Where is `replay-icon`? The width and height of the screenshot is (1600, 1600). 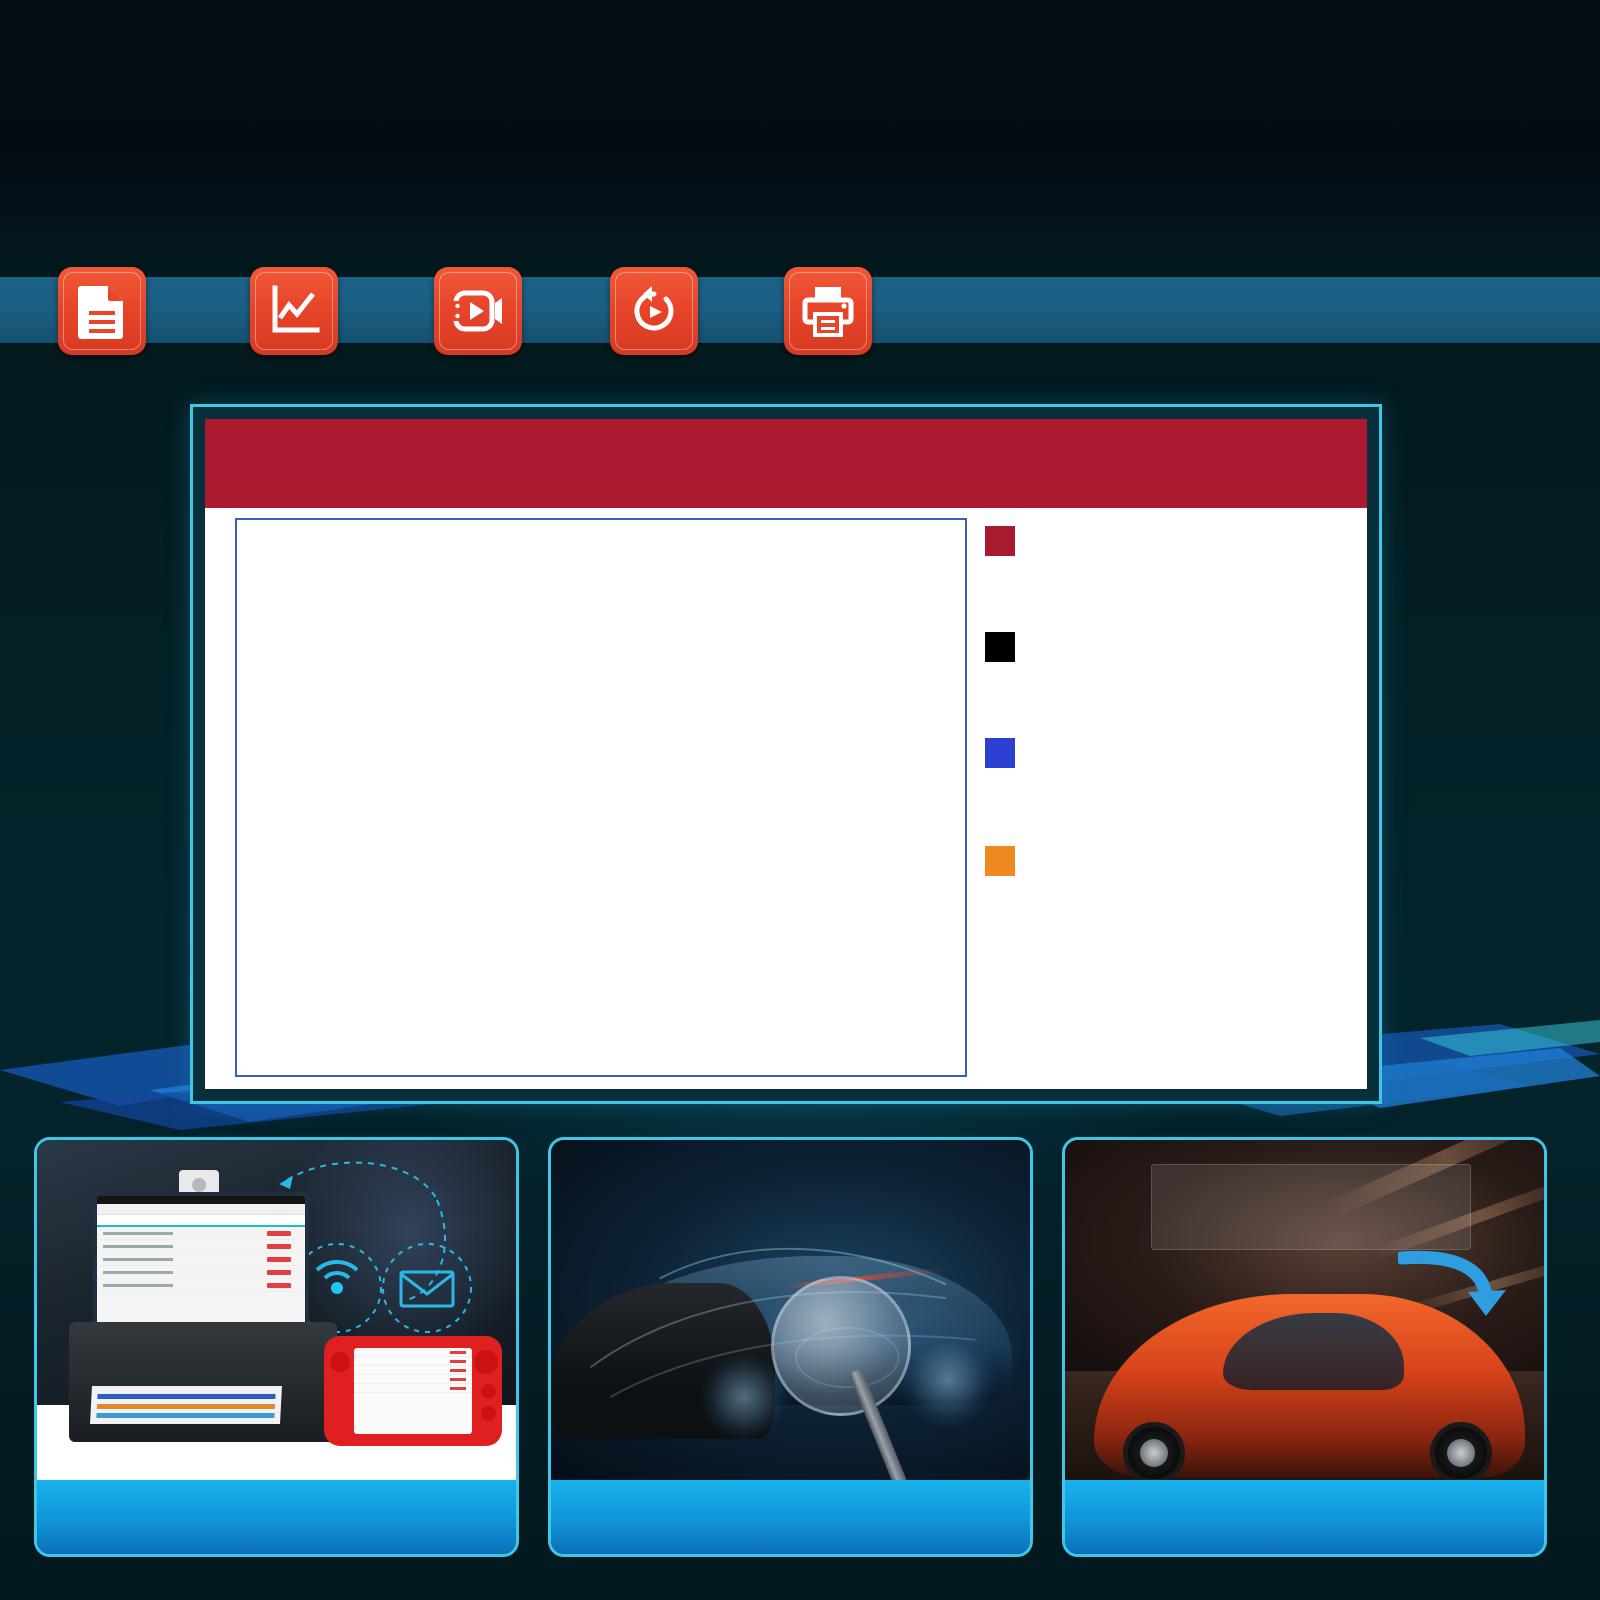 replay-icon is located at coordinates (654, 310).